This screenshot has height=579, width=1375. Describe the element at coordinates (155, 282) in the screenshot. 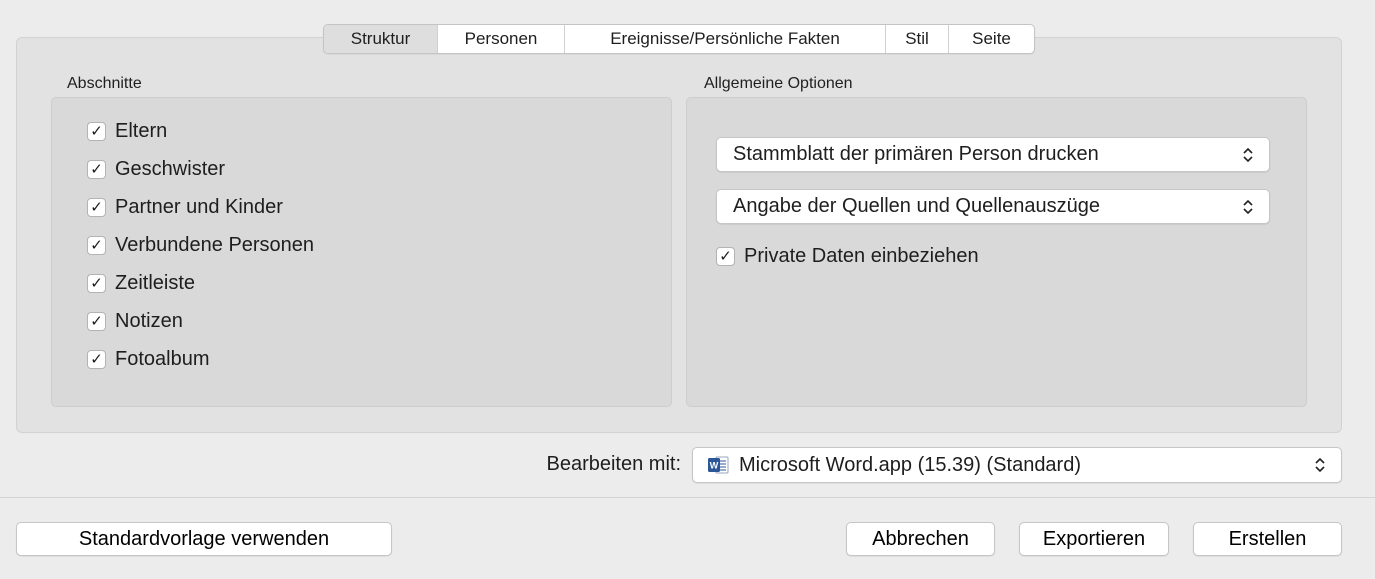

I see `checkbox-label-zeitleiste: Zeitleiste` at that location.